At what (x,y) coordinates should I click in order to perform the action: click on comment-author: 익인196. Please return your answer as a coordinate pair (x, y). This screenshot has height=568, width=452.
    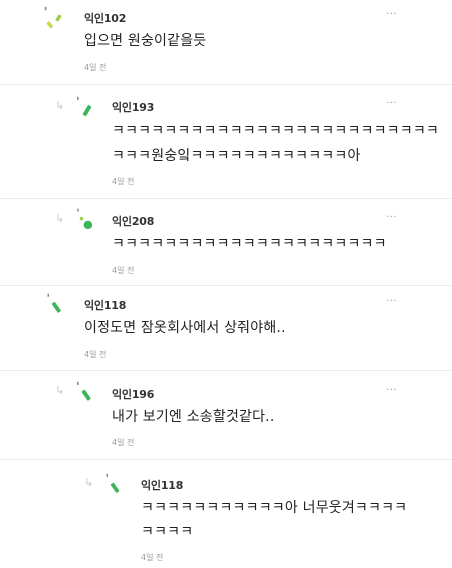
    Looking at the image, I should click on (133, 394).